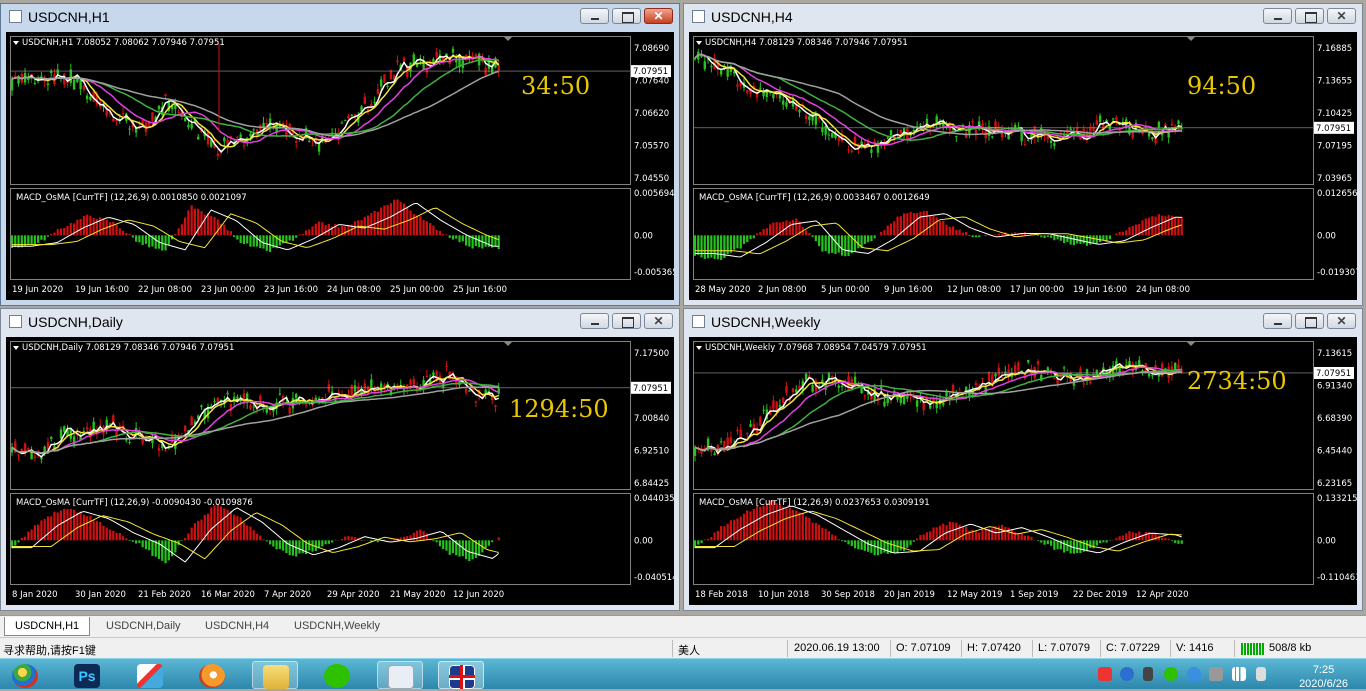 The height and width of the screenshot is (691, 1366). I want to click on macd-line, so click(255, 226).